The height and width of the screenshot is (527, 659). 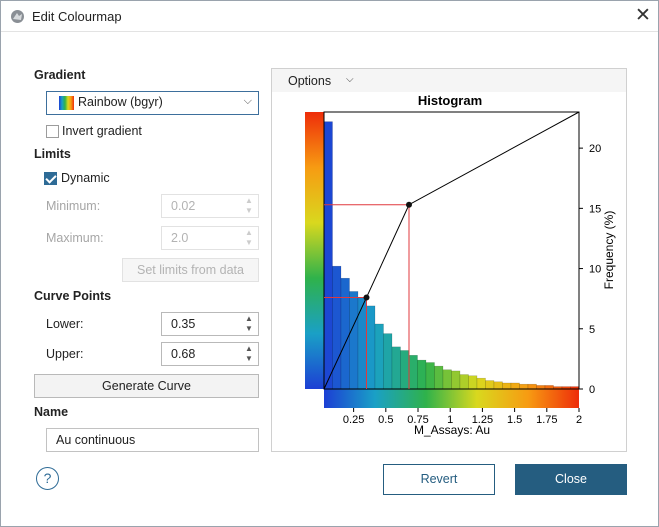 I want to click on gradient-label: Gradient, so click(x=60, y=75).